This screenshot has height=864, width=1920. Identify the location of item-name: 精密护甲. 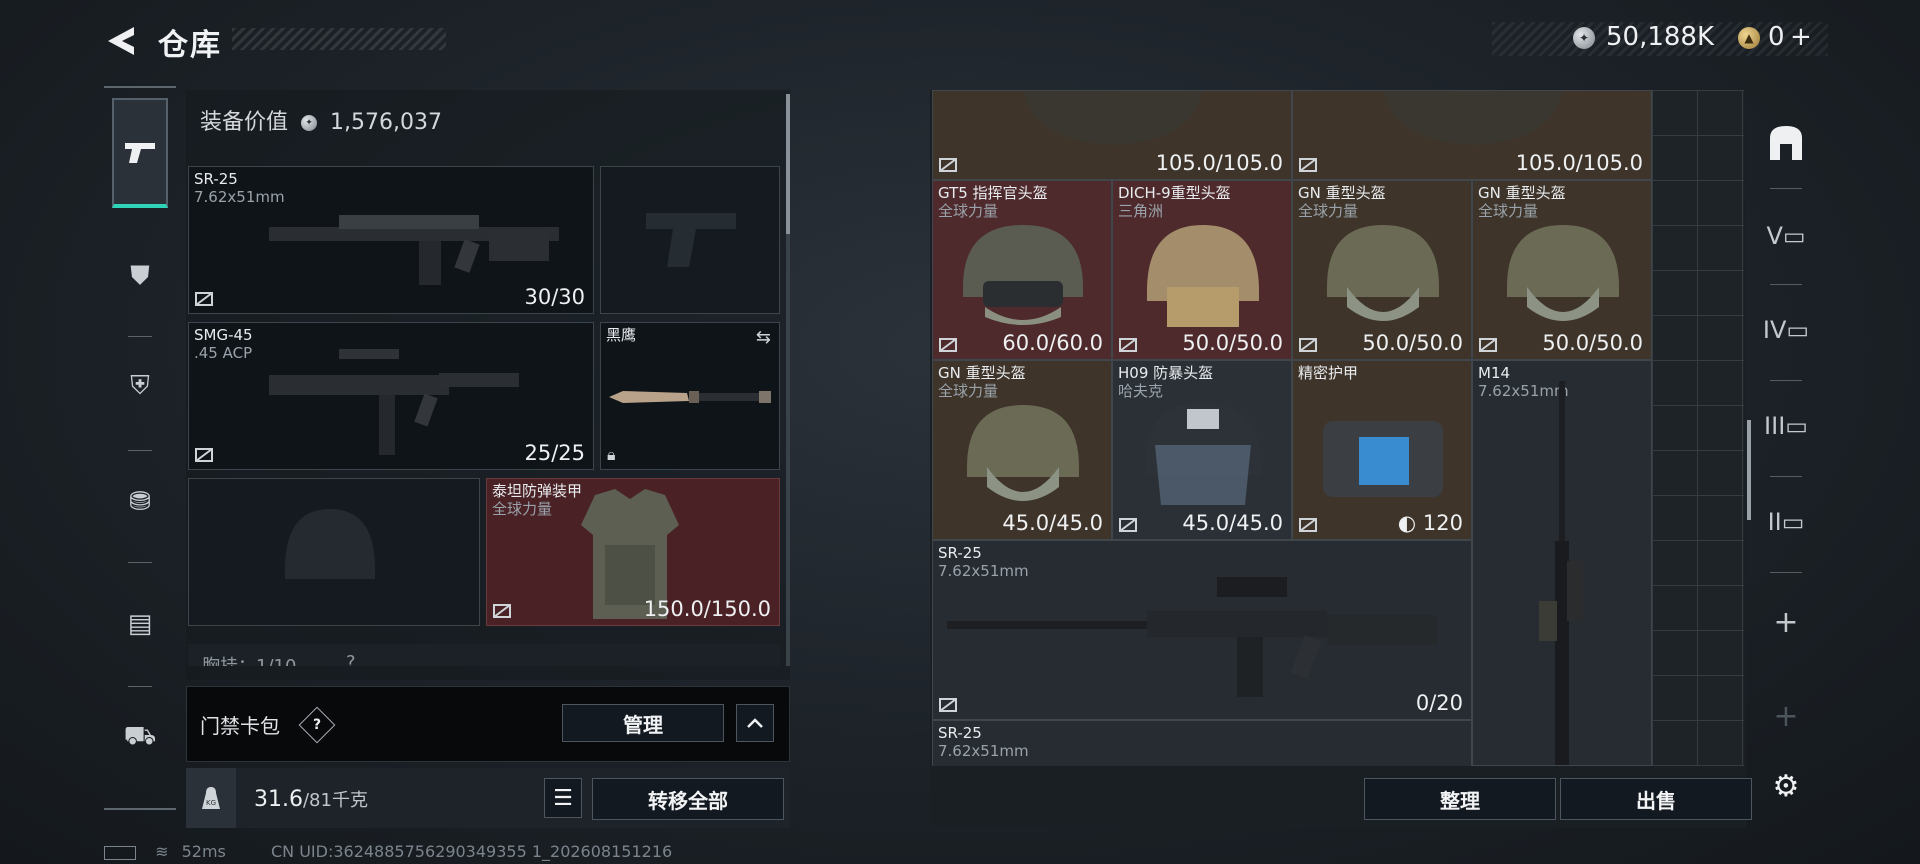
(1328, 373).